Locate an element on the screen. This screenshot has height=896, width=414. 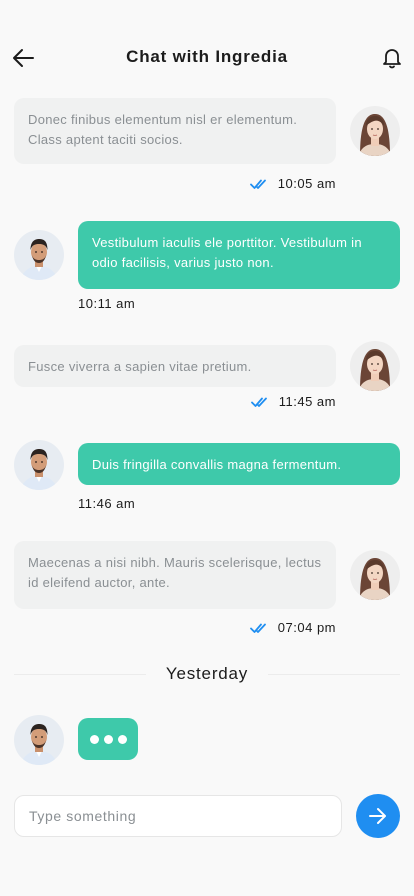
message-meta: 11:45 am is located at coordinates (293, 401).